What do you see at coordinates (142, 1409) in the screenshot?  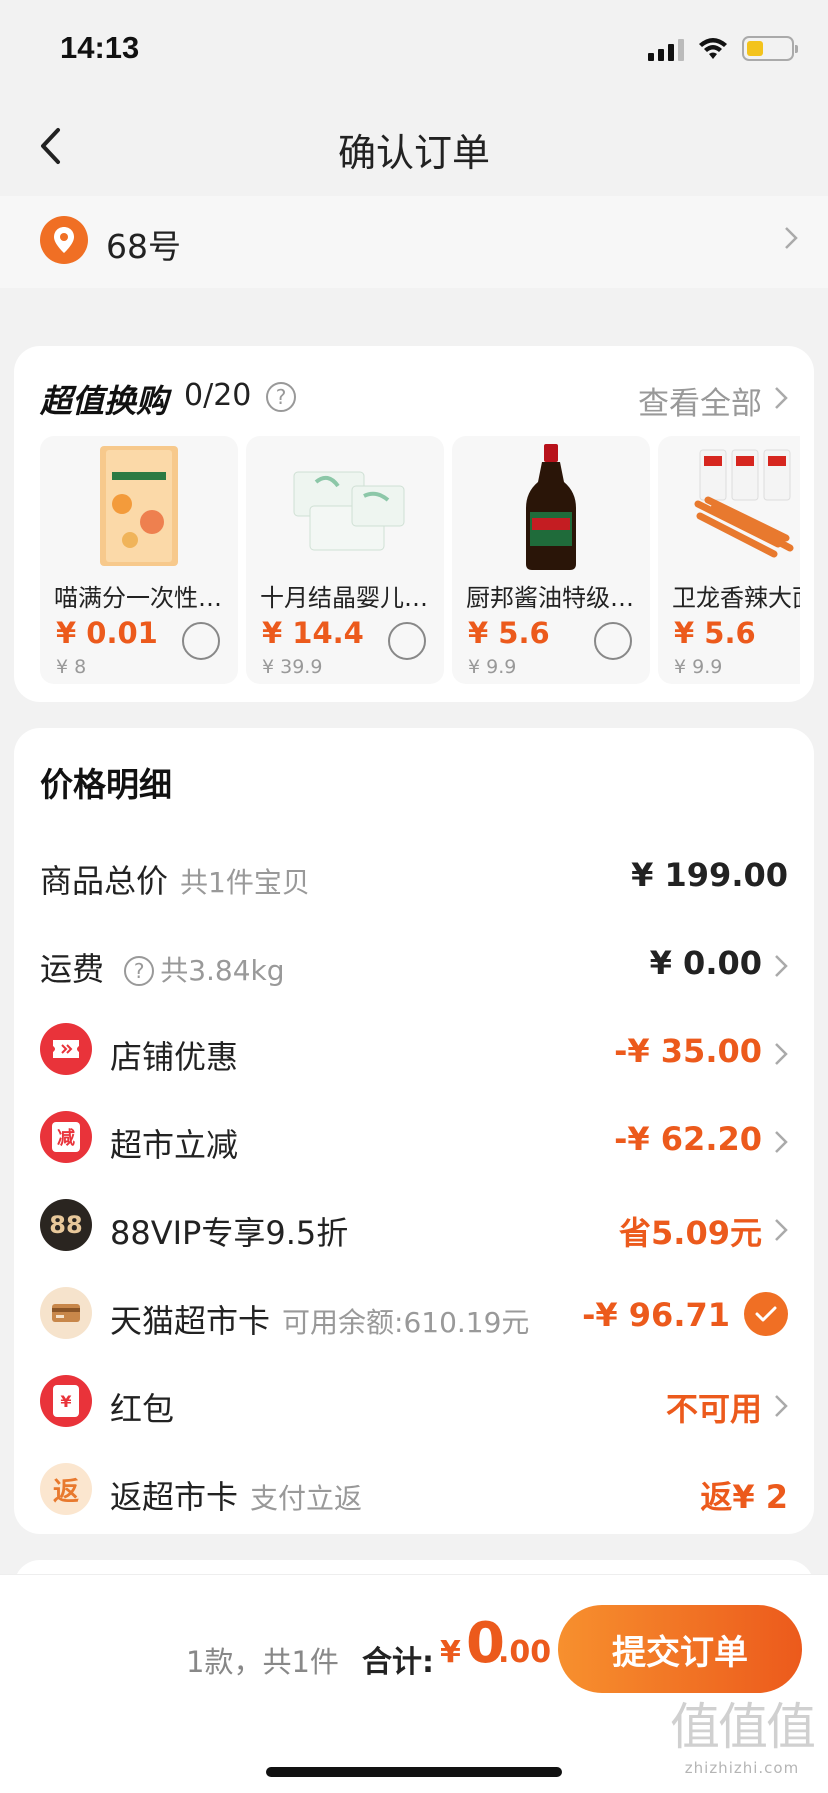 I see `red-packet-label: 红包` at bounding box center [142, 1409].